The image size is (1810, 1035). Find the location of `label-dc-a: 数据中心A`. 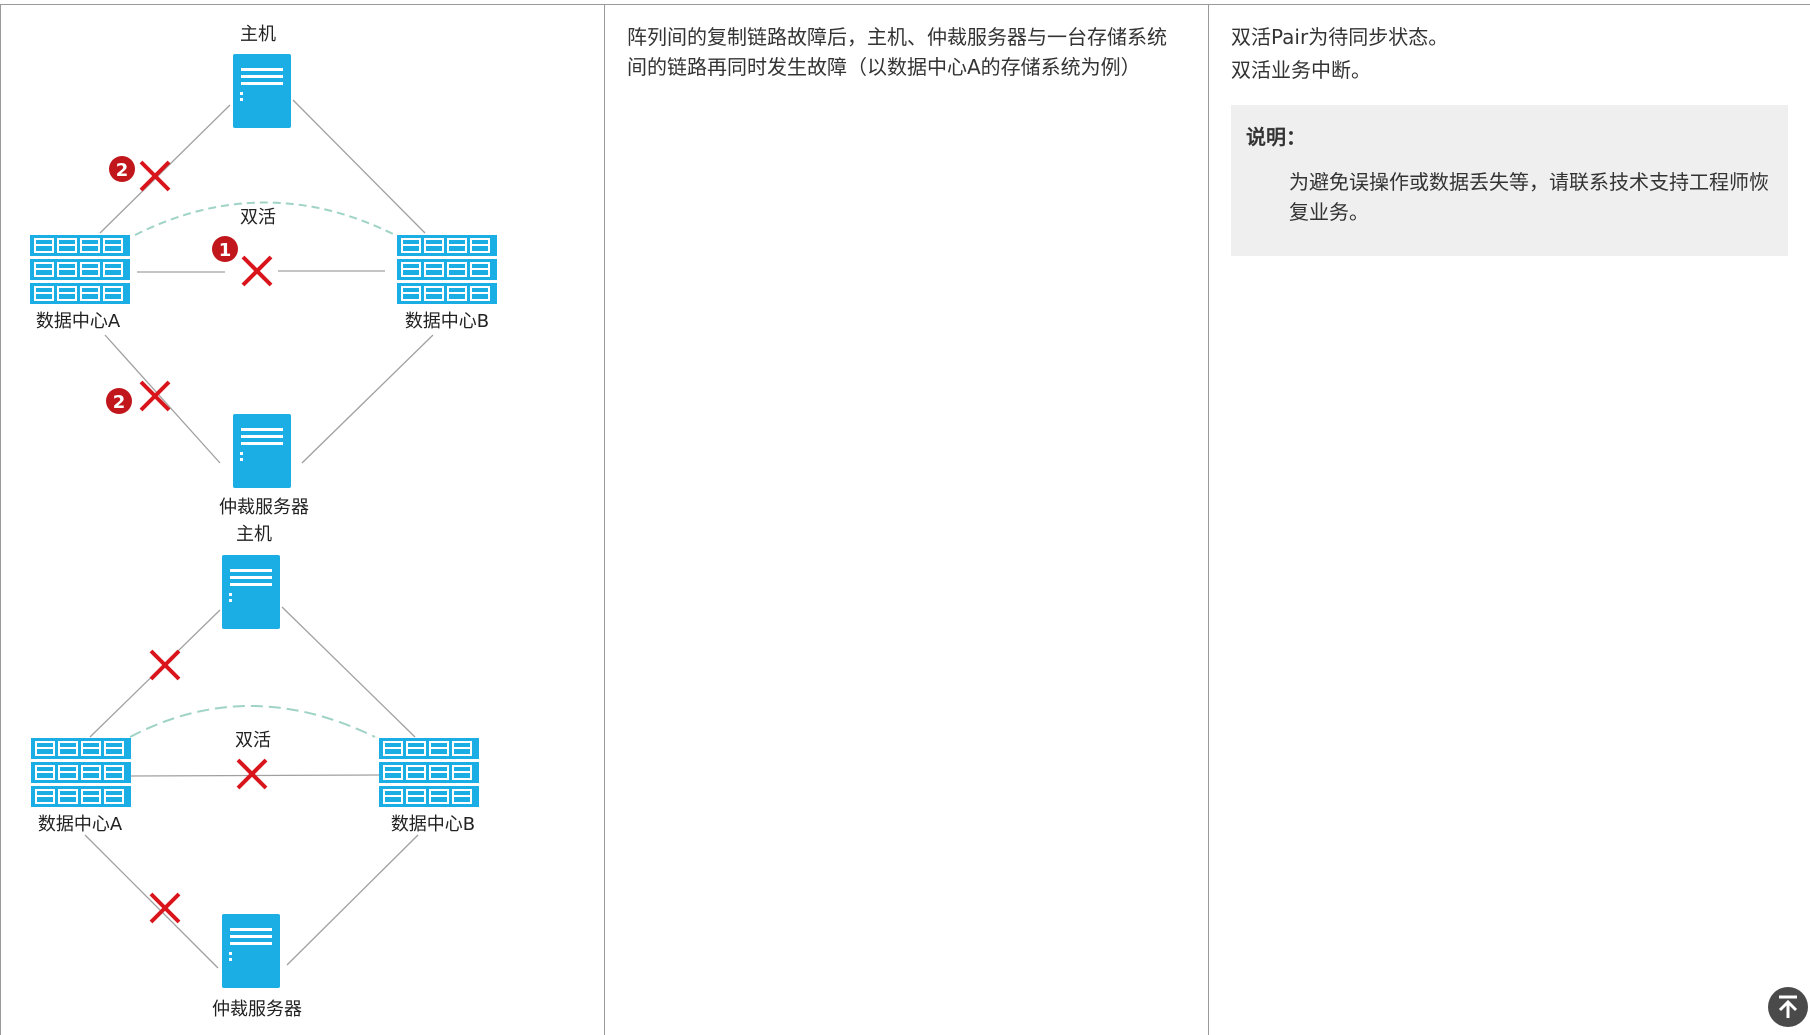

label-dc-a: 数据中心A is located at coordinates (78, 321).